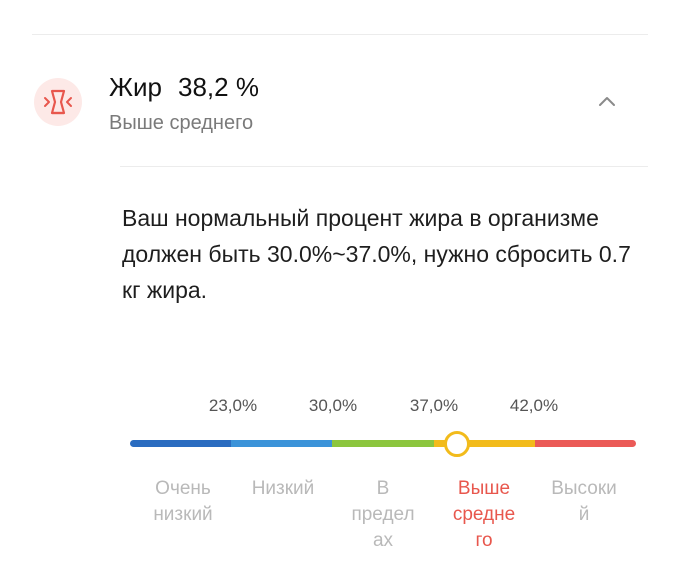  I want to click on range-bar, so click(383, 443).